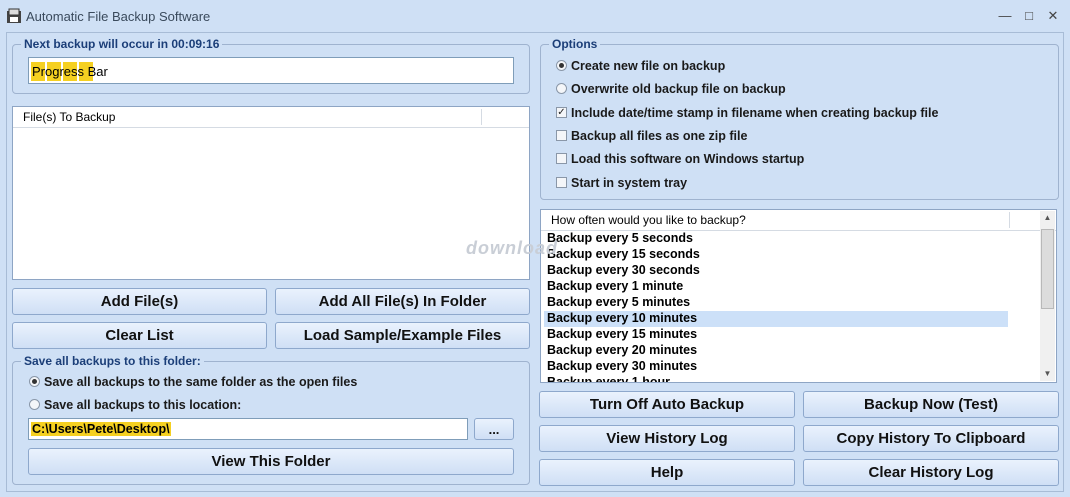 This screenshot has width=1070, height=497. What do you see at coordinates (648, 220) in the screenshot?
I see `frequency-column-header: How often would you like to backup?` at bounding box center [648, 220].